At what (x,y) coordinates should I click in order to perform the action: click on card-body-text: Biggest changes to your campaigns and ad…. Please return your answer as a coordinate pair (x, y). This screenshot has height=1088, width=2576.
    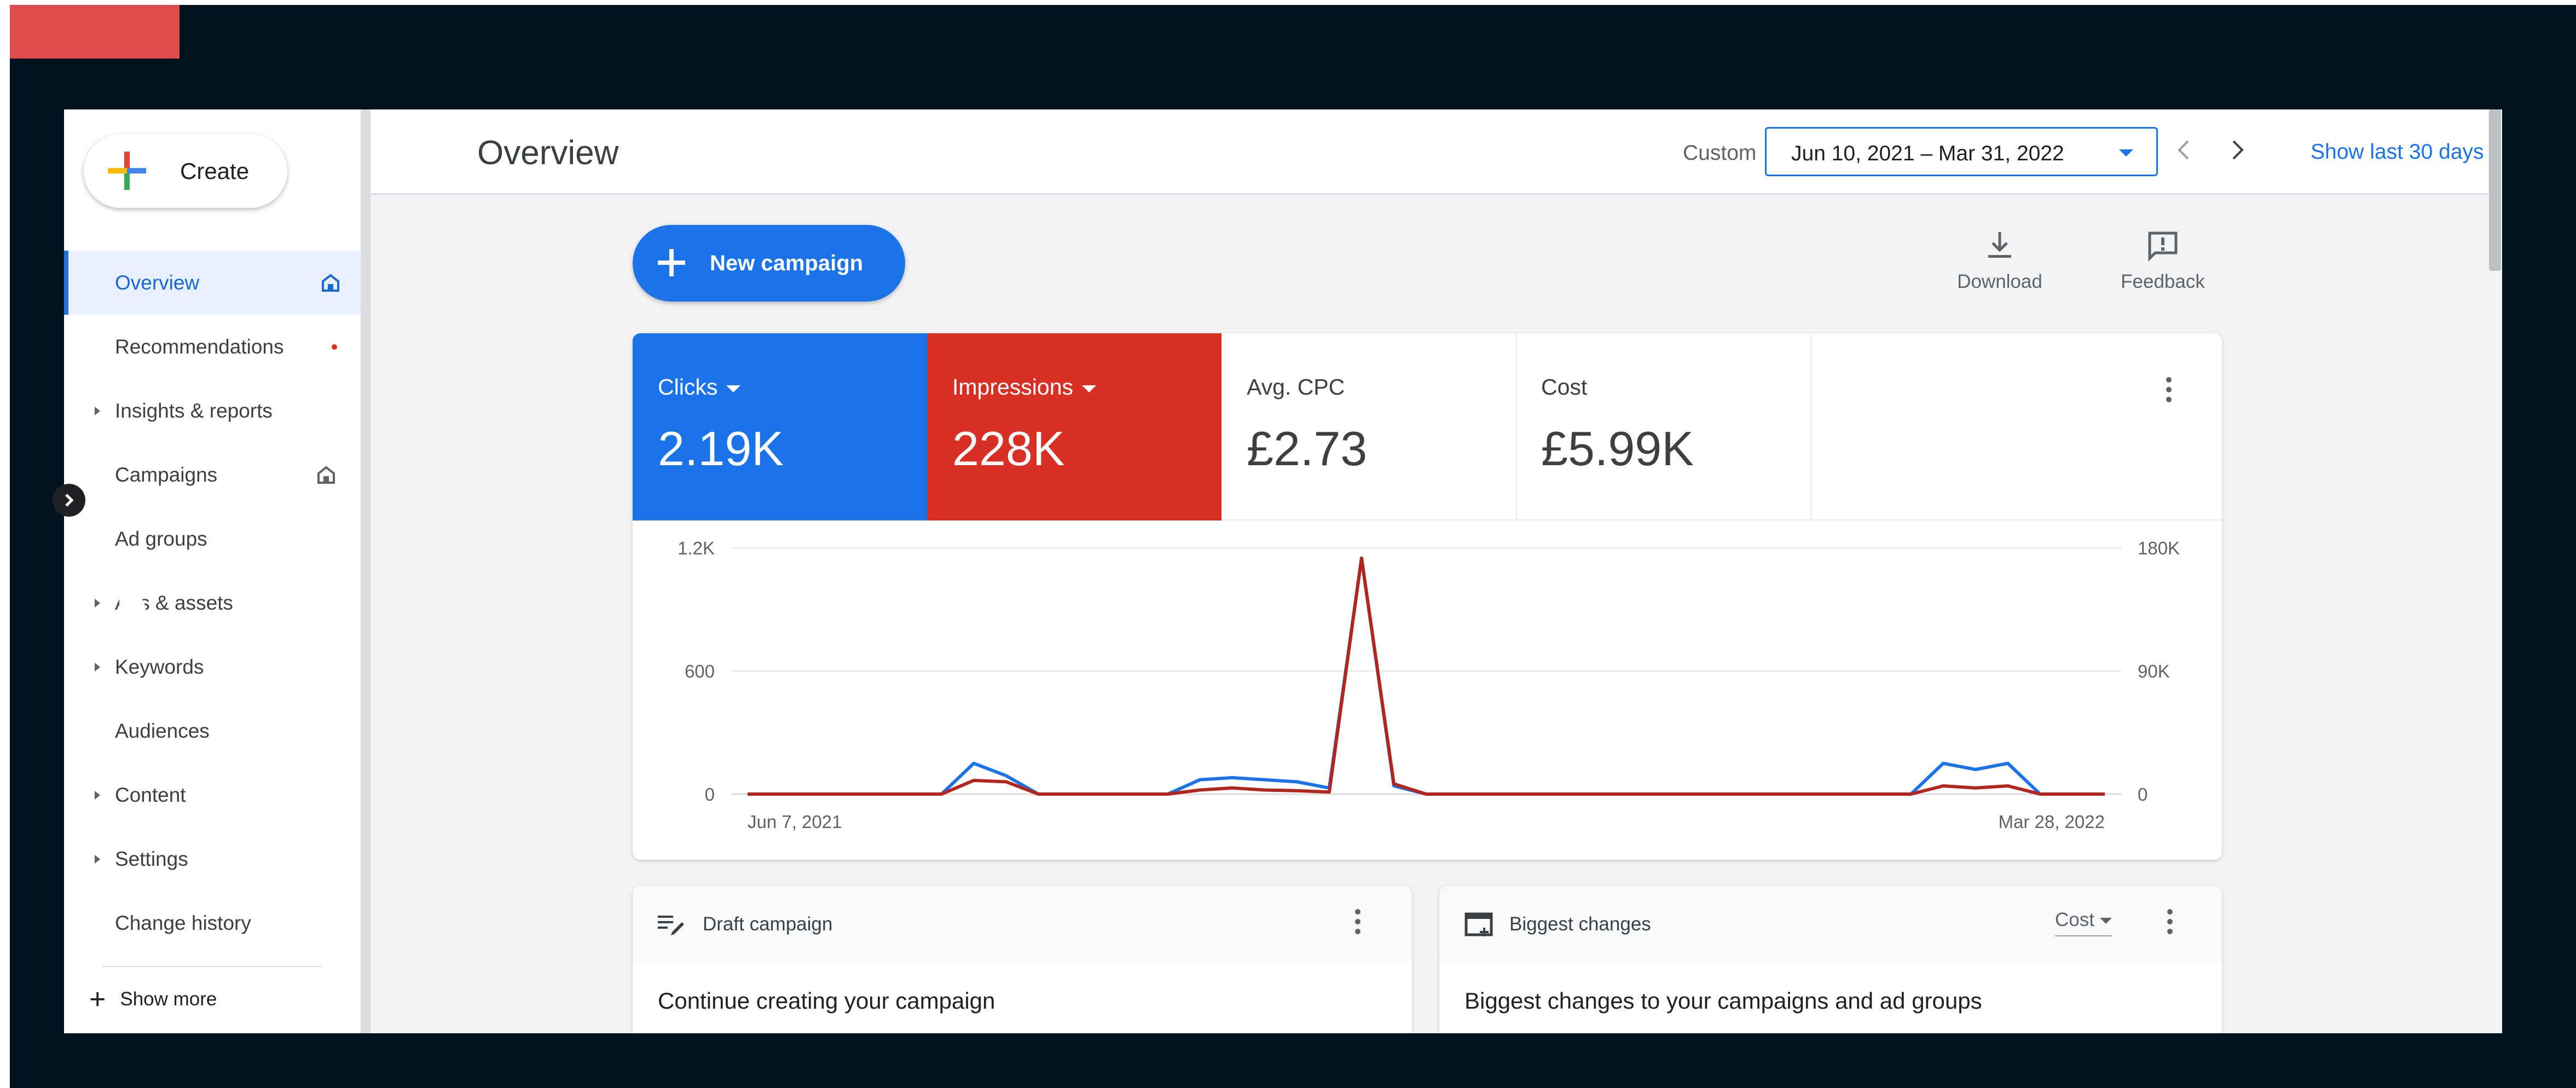
    Looking at the image, I should click on (1723, 1001).